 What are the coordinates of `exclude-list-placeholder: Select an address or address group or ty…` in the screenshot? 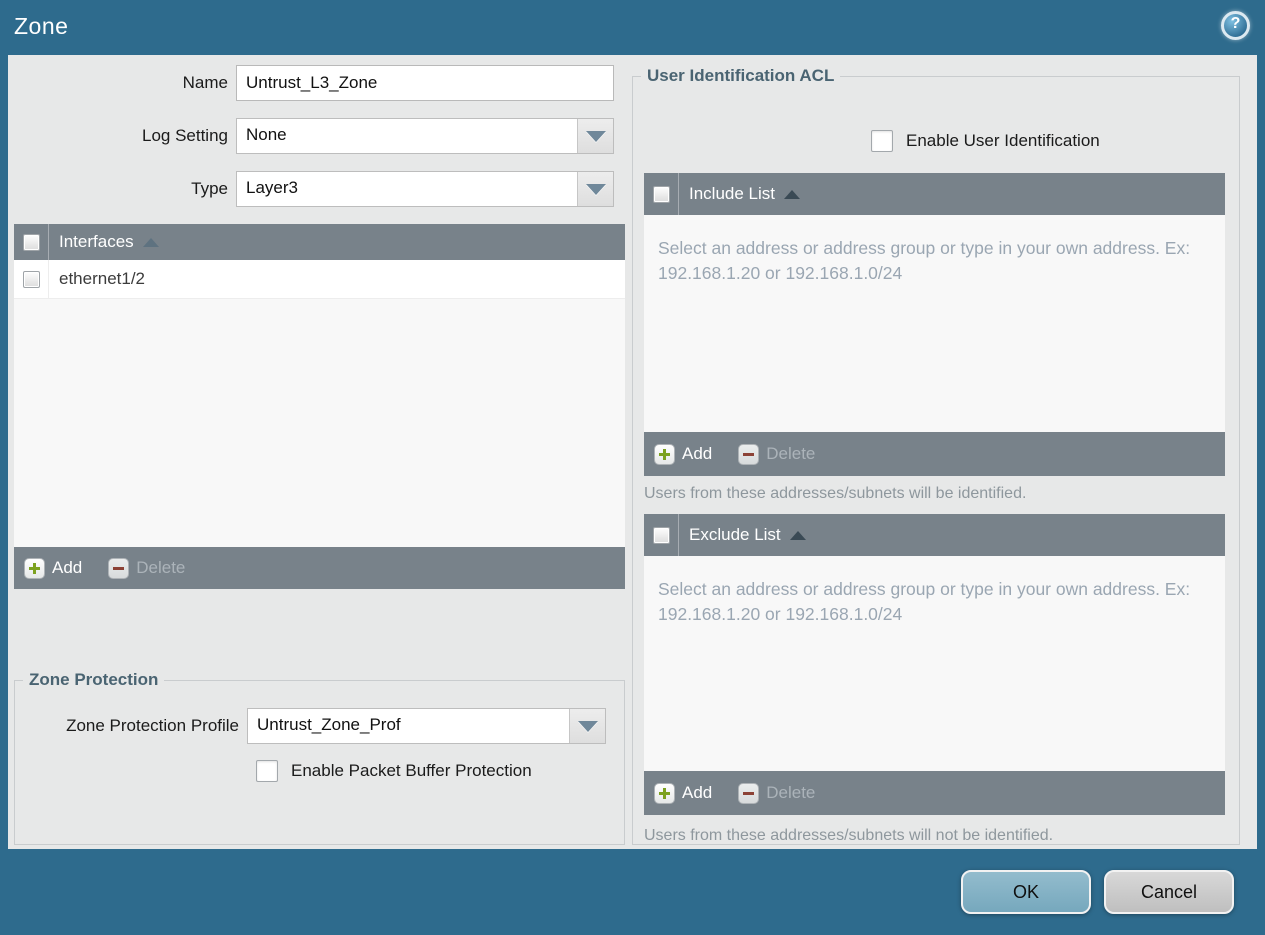 It's located at (924, 601).